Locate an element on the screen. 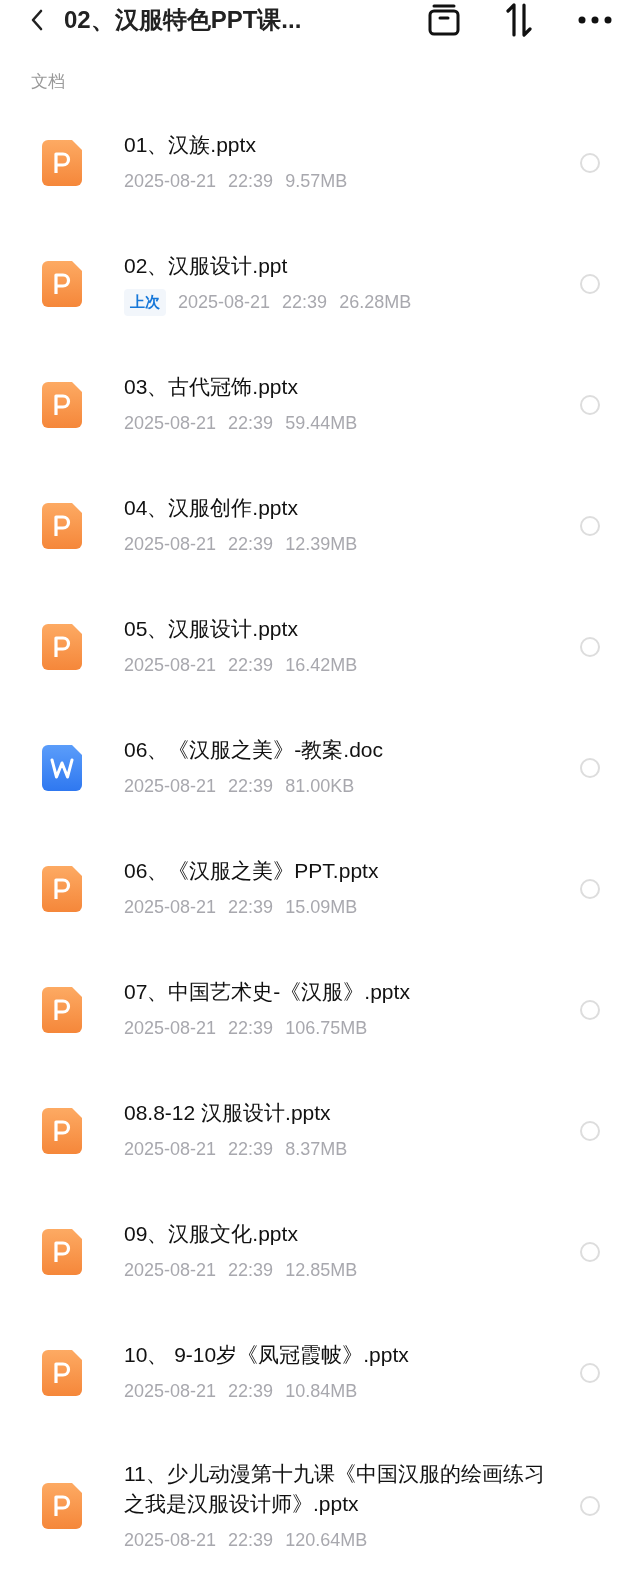 The image size is (640, 1591). file-size: 10.84MB is located at coordinates (321, 1391).